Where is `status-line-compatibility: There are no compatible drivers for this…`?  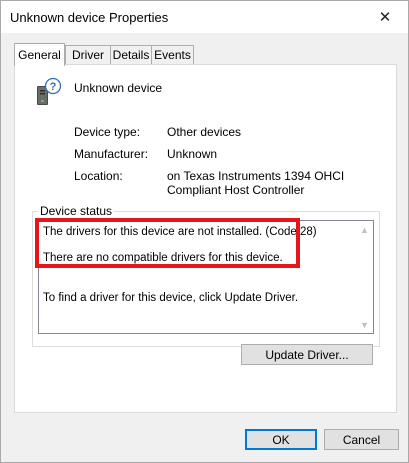
status-line-compatibility: There are no compatible drivers for this… is located at coordinates (163, 258).